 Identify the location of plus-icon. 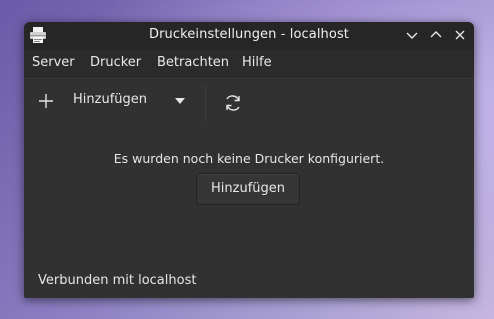
(46, 101).